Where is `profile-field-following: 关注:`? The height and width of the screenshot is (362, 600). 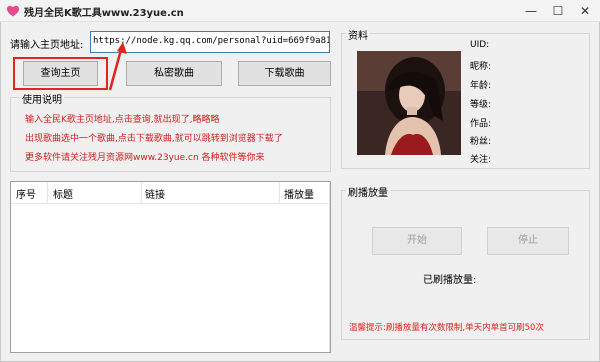
profile-field-following: 关注: is located at coordinates (481, 160).